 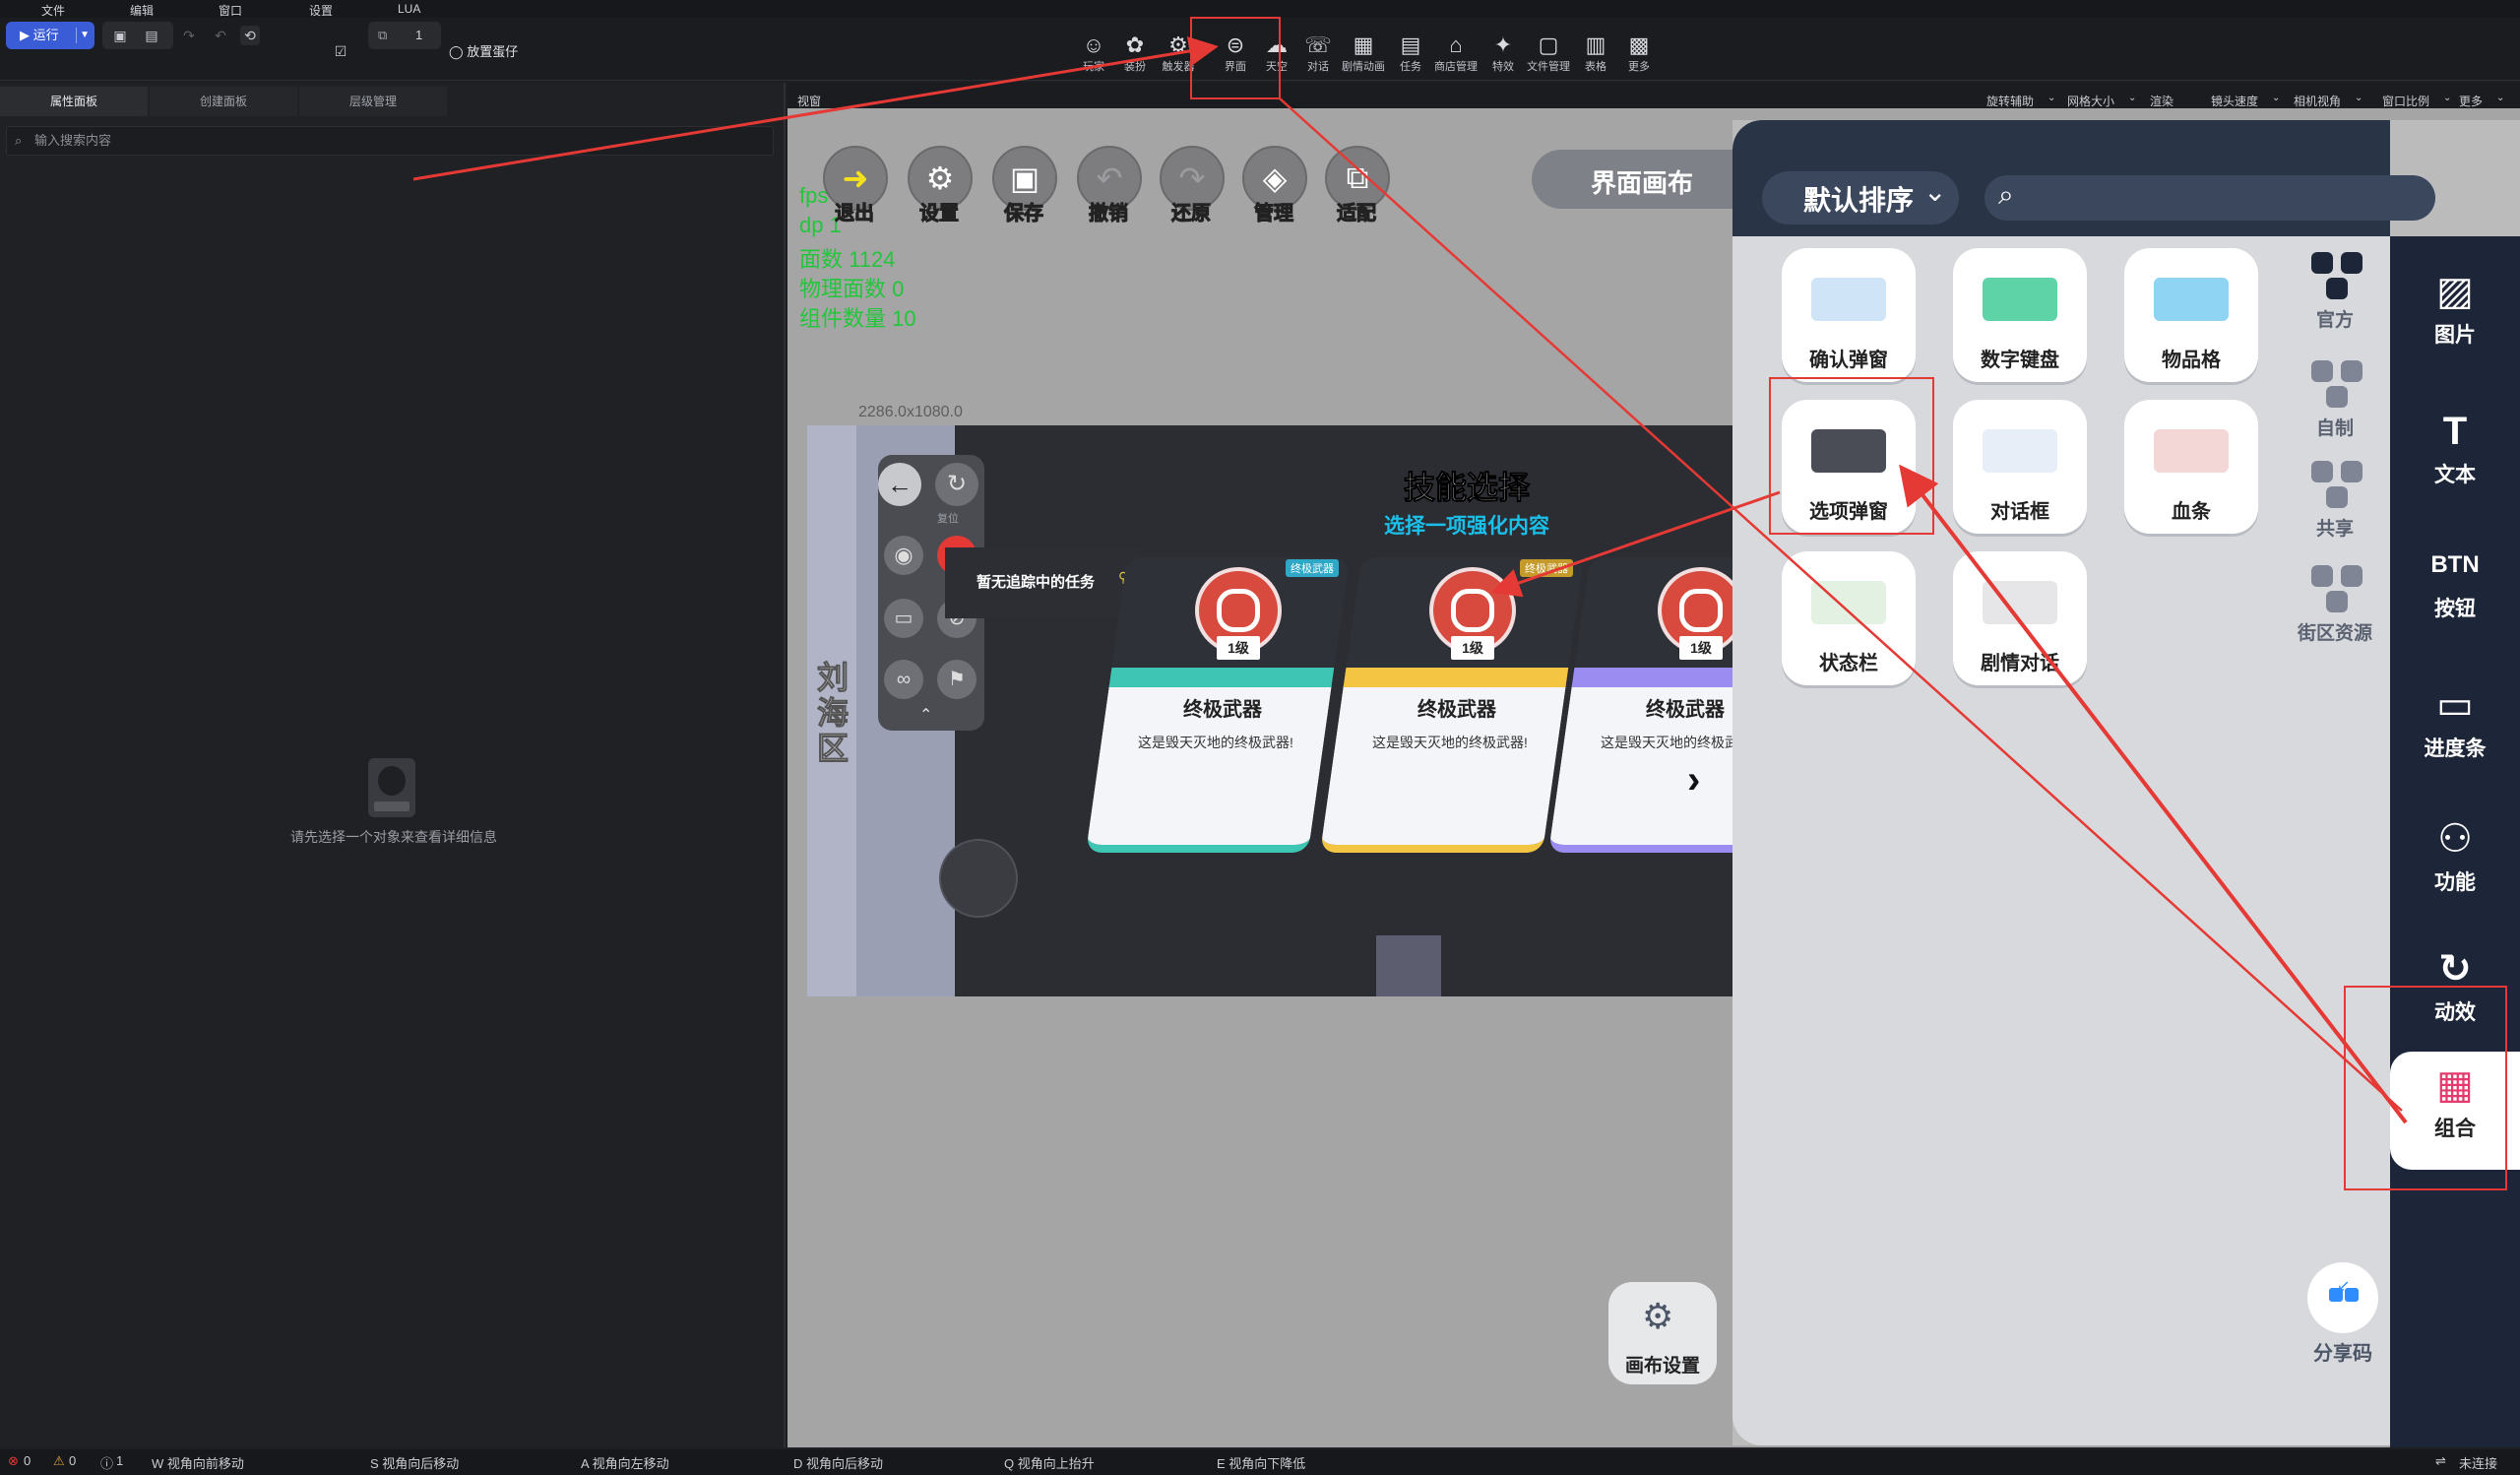 What do you see at coordinates (1503, 53) in the screenshot?
I see `tool-sparkle: ✦ 特效` at bounding box center [1503, 53].